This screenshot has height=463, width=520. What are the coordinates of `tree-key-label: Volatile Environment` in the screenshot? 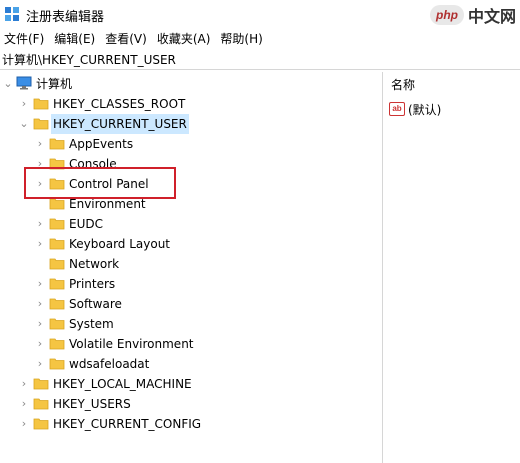 It's located at (131, 344).